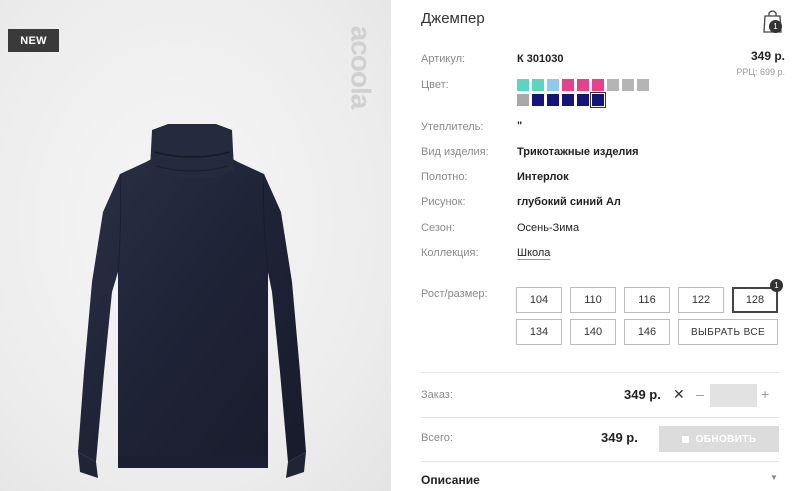 The image size is (800, 491). Describe the element at coordinates (774, 477) in the screenshot. I see `chevron-down-icon: ▼` at that location.